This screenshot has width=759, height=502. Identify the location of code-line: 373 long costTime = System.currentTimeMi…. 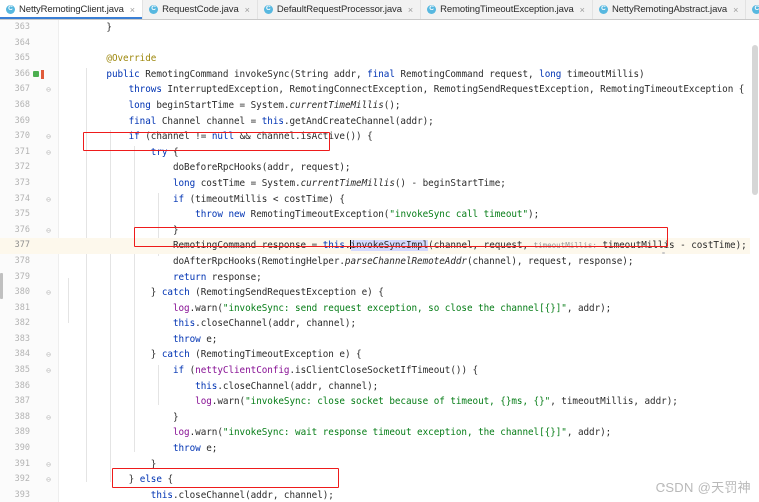
(379, 184).